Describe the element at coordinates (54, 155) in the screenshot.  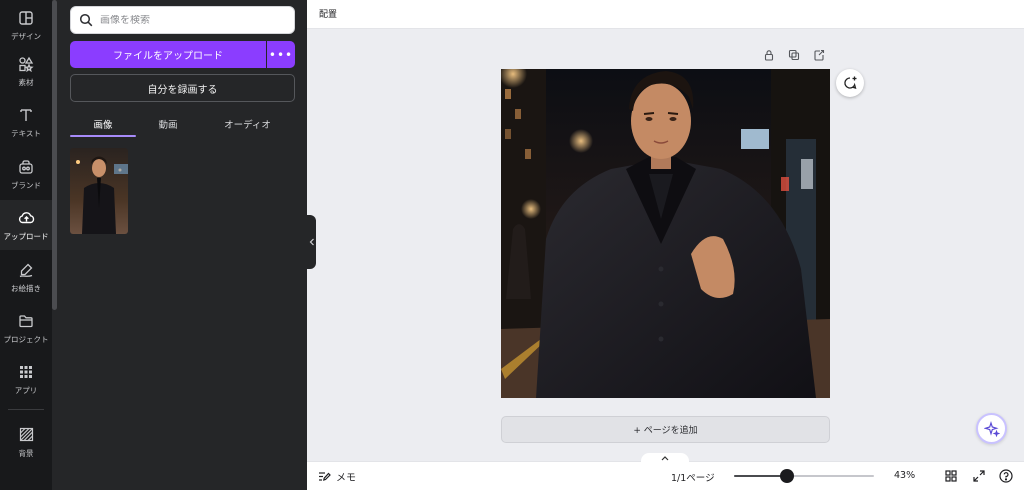
I see `panel-scrollbar` at that location.